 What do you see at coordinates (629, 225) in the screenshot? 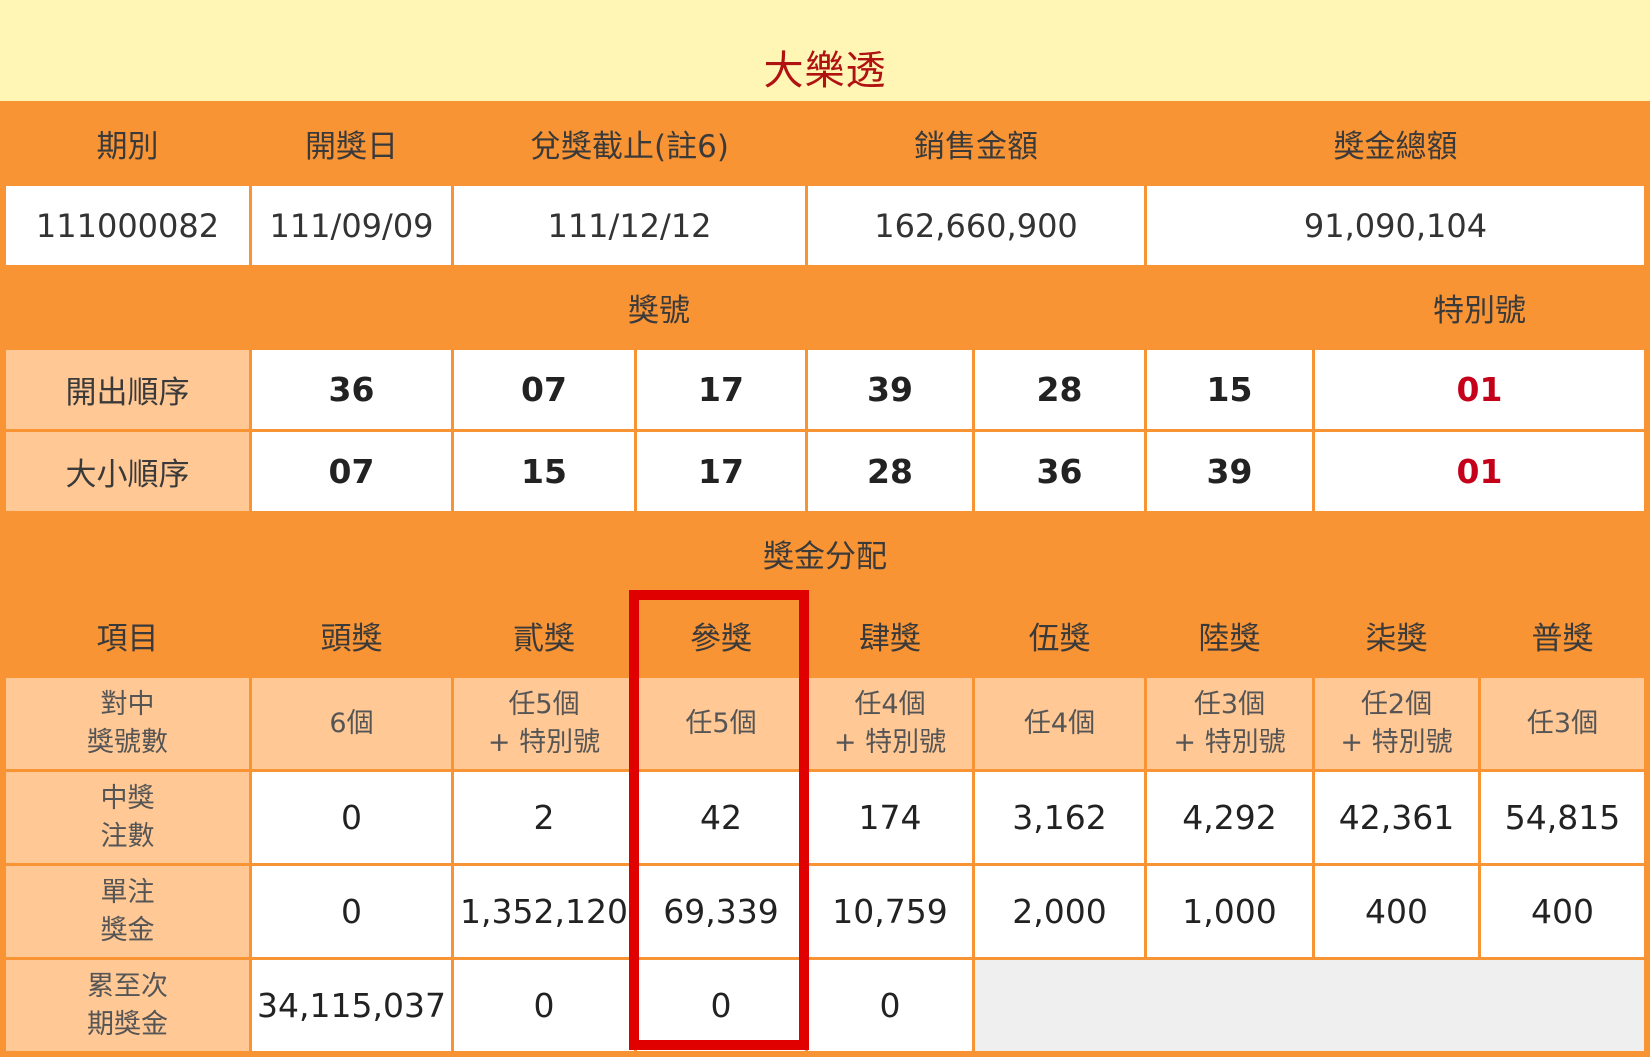
I see `claim-deadline-value: 111/12/12` at bounding box center [629, 225].